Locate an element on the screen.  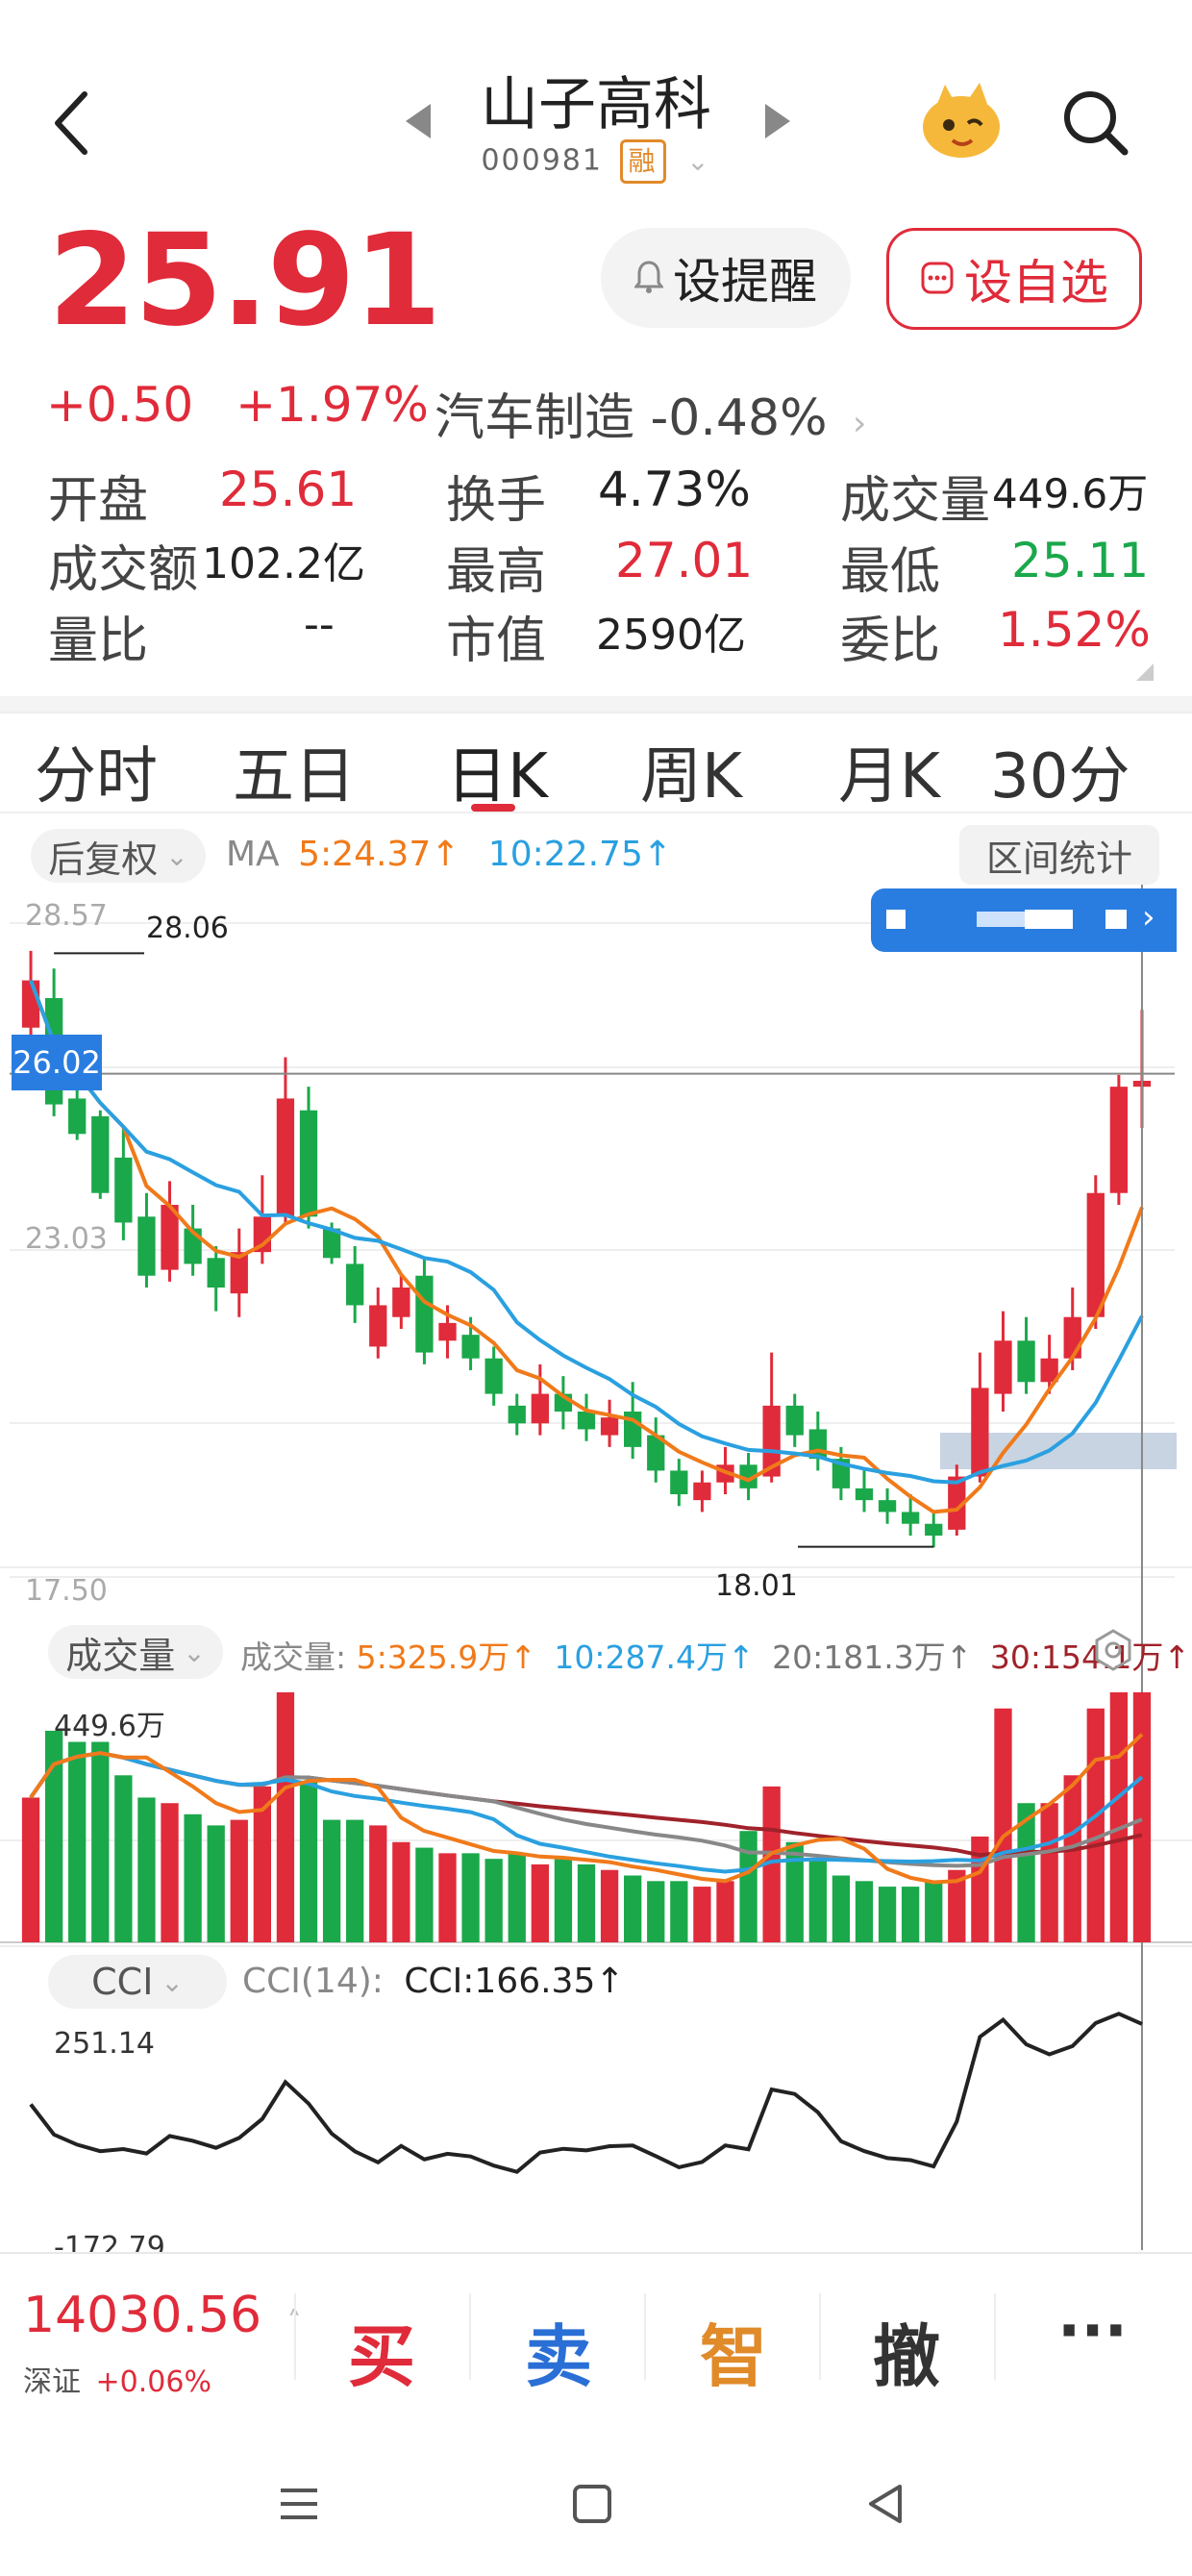
tab-weekly-k: 周K is located at coordinates (691, 771).